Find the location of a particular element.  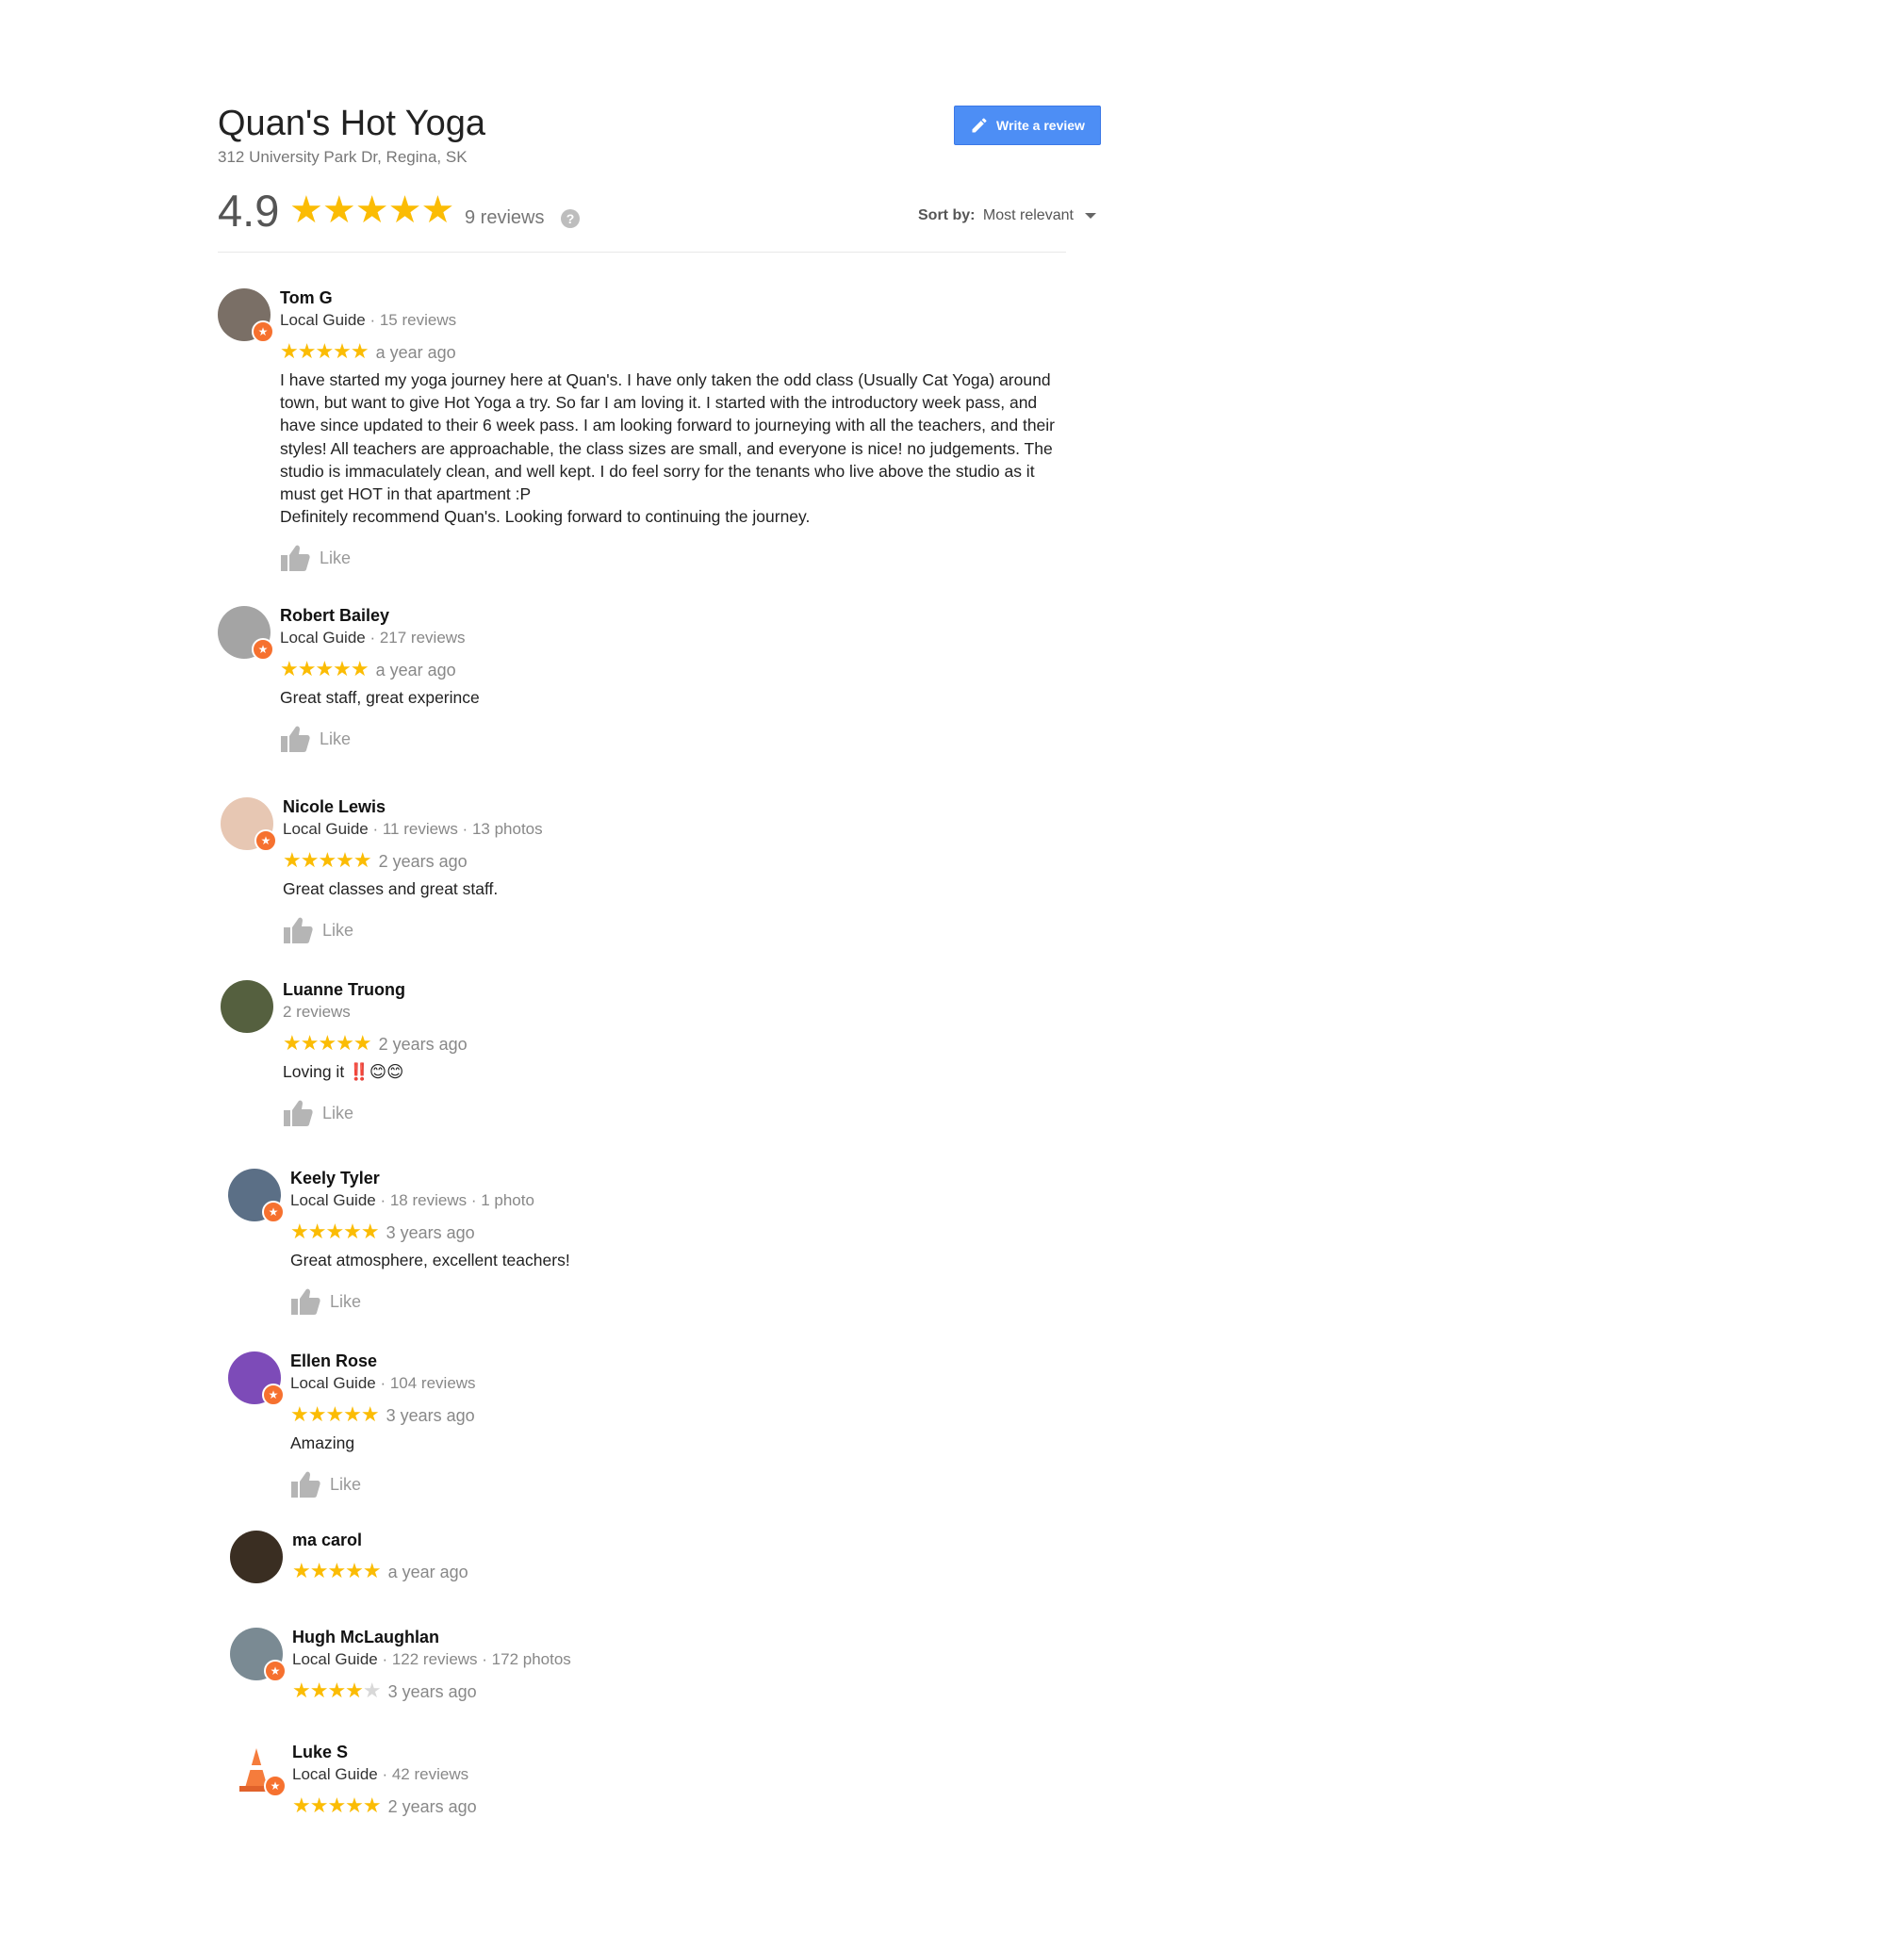

review-text: Loving it ‼️😊😊 is located at coordinates (343, 1071).